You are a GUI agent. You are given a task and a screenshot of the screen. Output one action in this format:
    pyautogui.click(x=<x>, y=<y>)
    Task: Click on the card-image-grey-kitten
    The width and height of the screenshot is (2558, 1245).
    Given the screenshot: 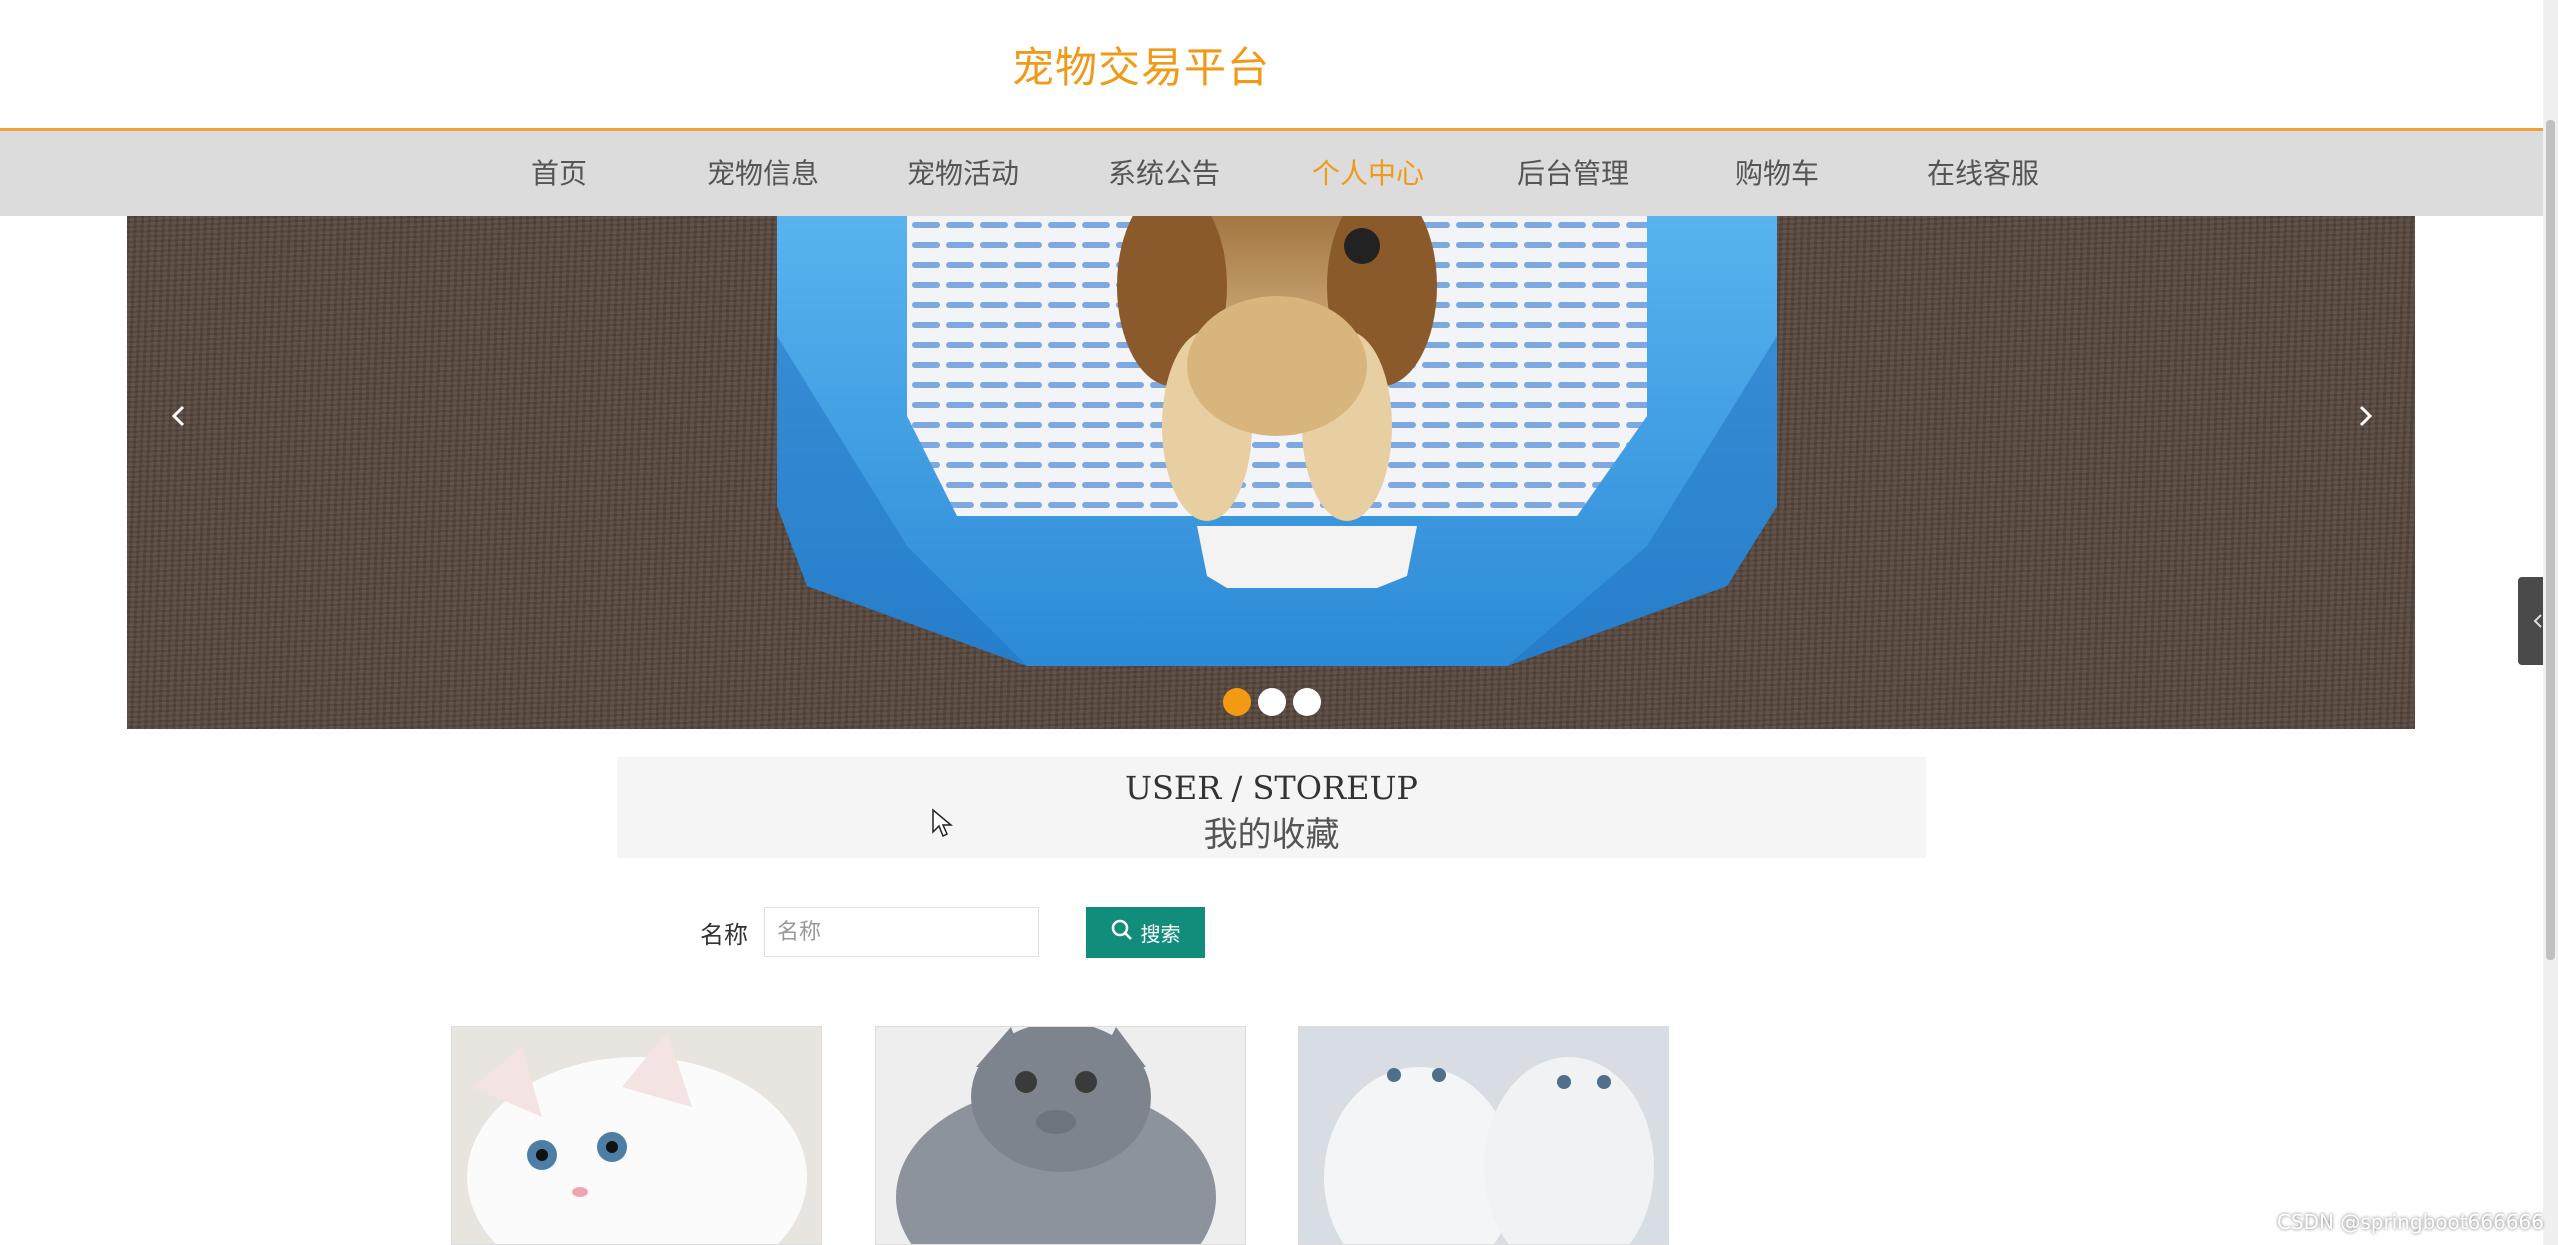 What is the action you would take?
    pyautogui.click(x=1060, y=1135)
    